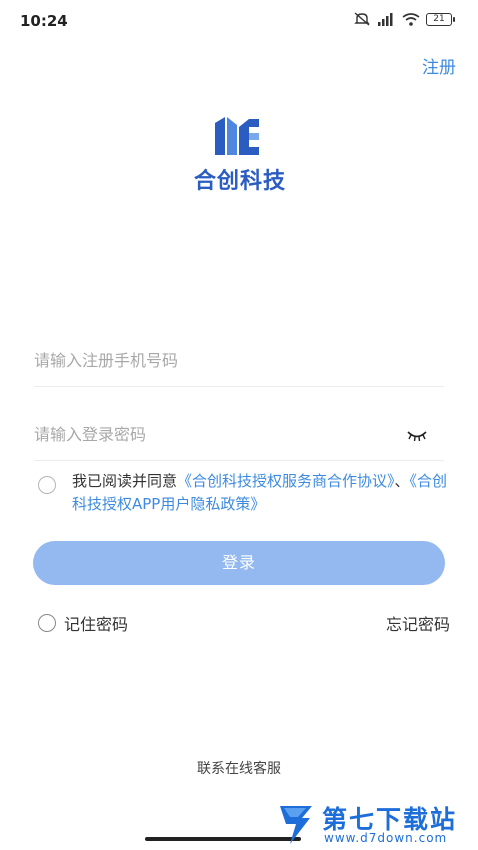 The width and height of the screenshot is (478, 850). What do you see at coordinates (418, 623) in the screenshot?
I see `forgot-password-link: 忘记密码` at bounding box center [418, 623].